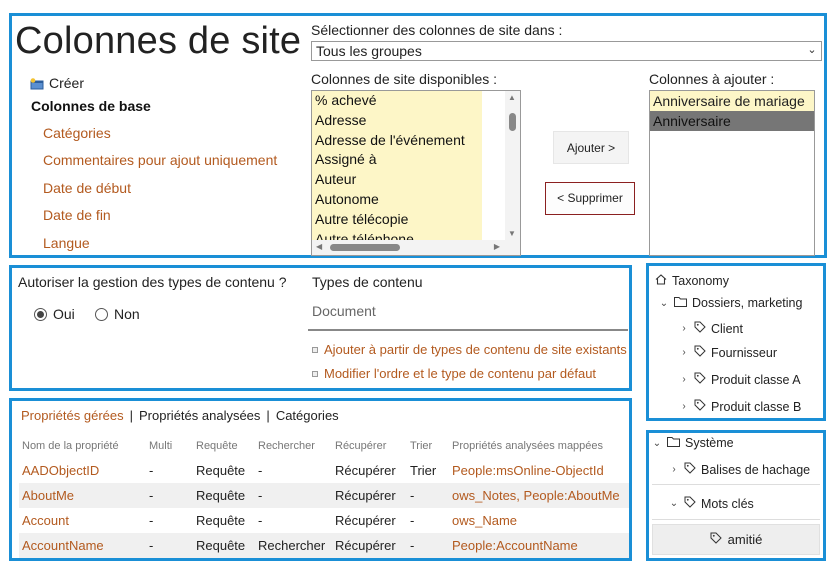 The height and width of the screenshot is (567, 833). I want to click on nav-link-start-date: Date de début, so click(87, 188).